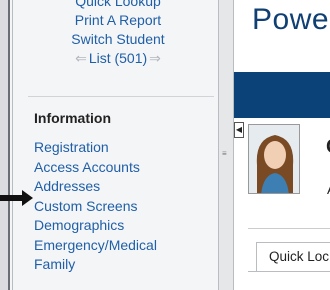  I want to click on information-heading: Information, so click(72, 118).